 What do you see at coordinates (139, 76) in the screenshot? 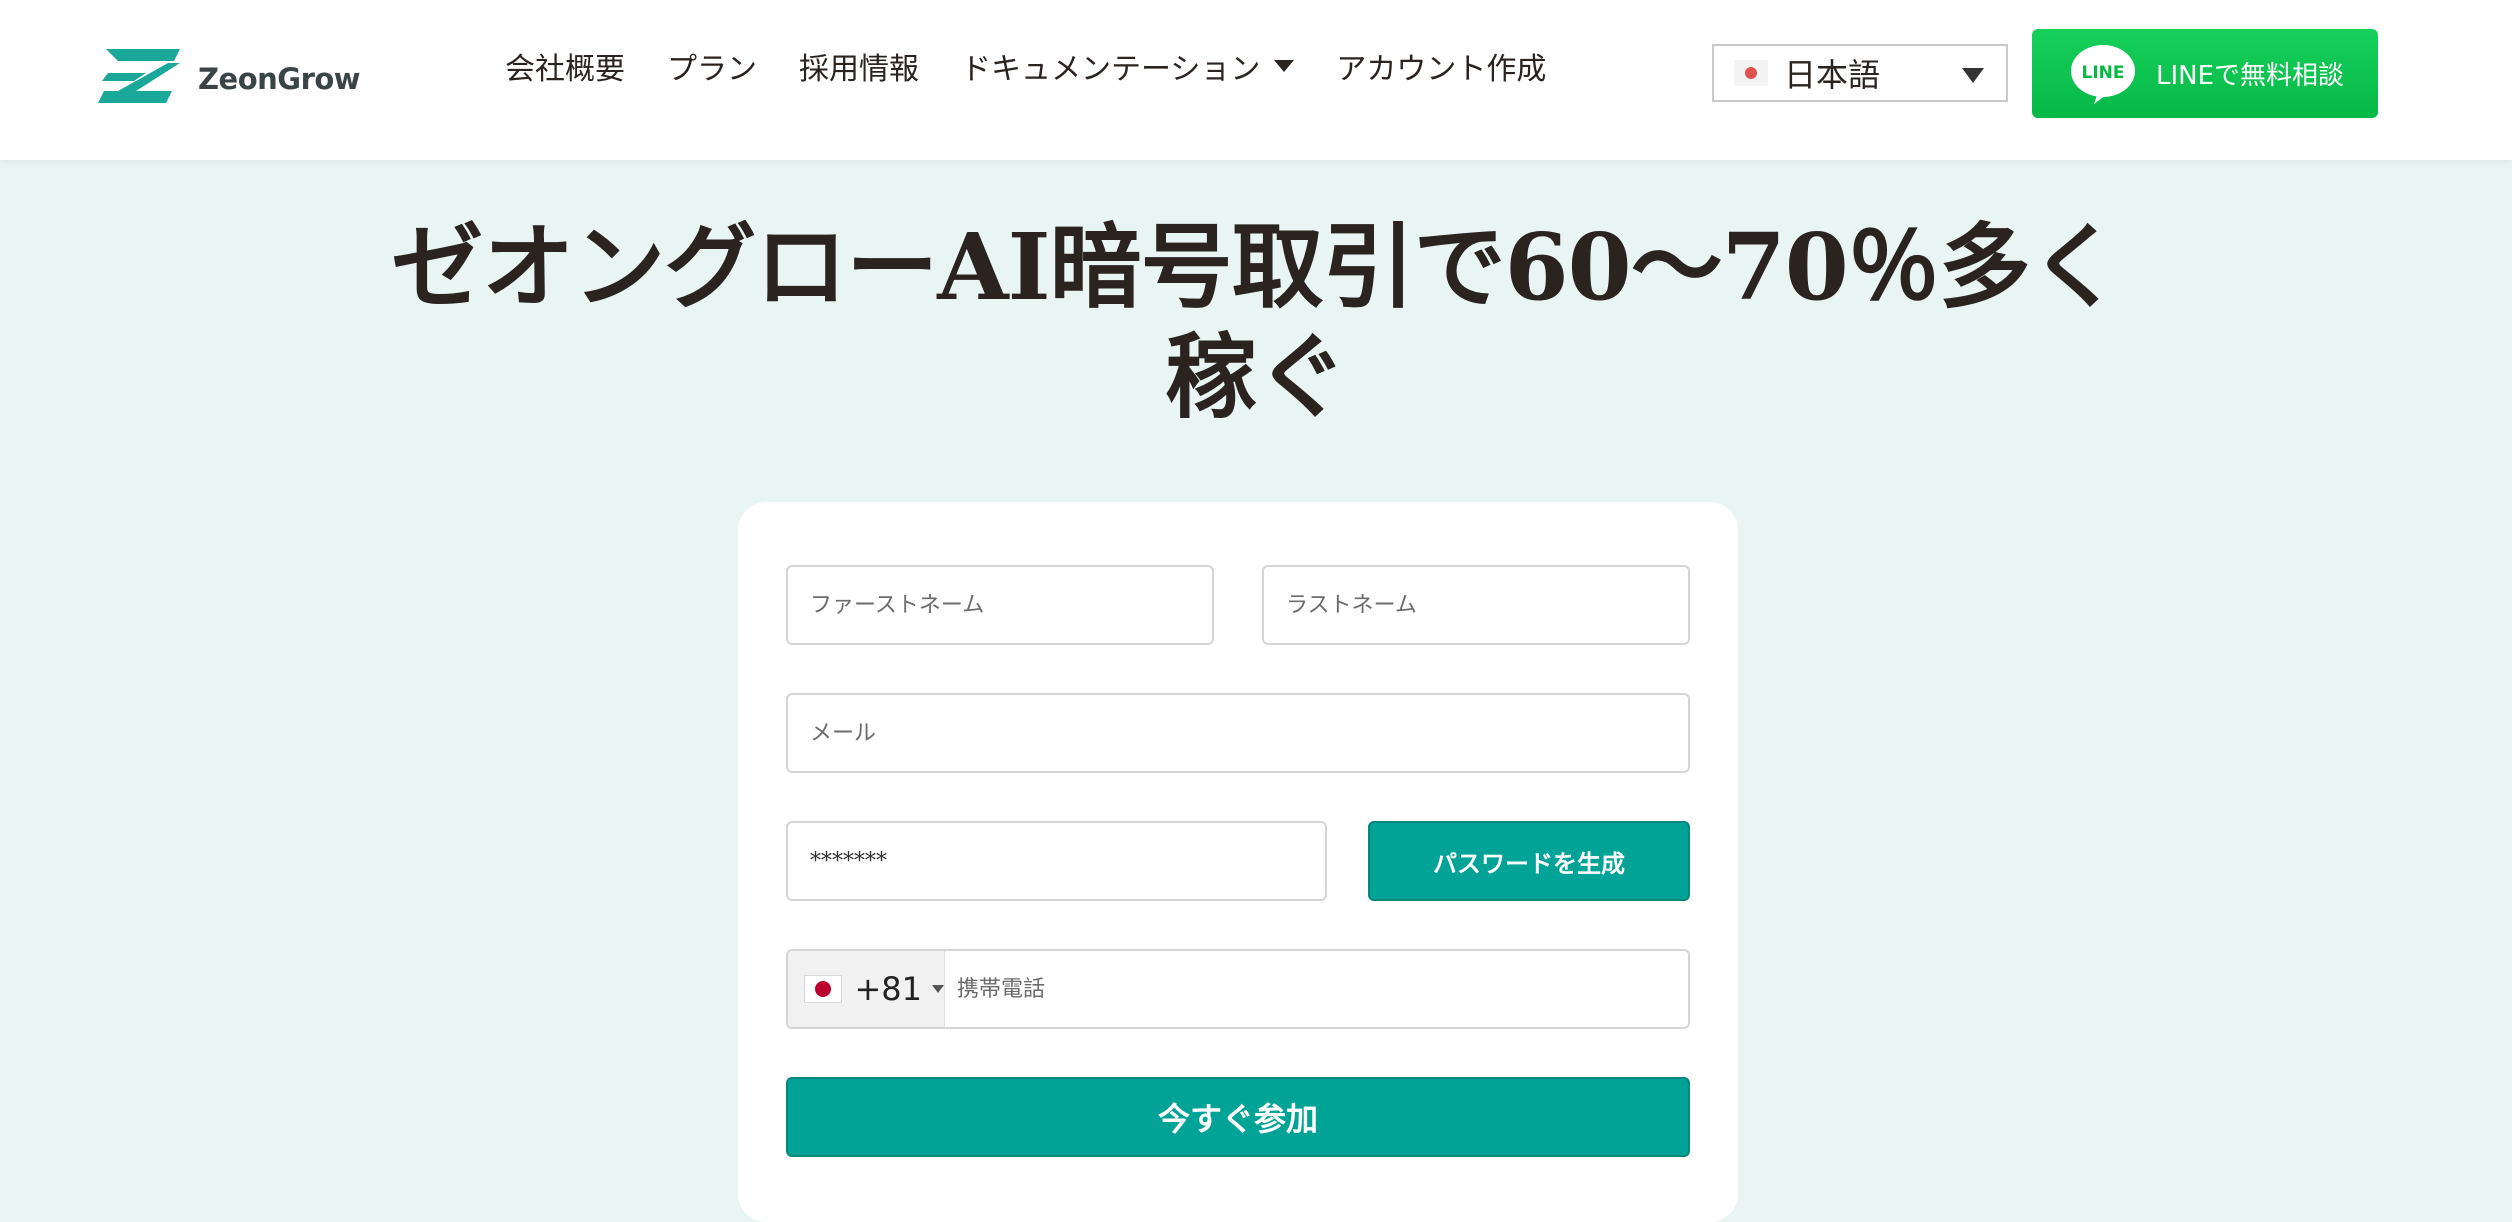
I see `zeongrow-logo-icon` at bounding box center [139, 76].